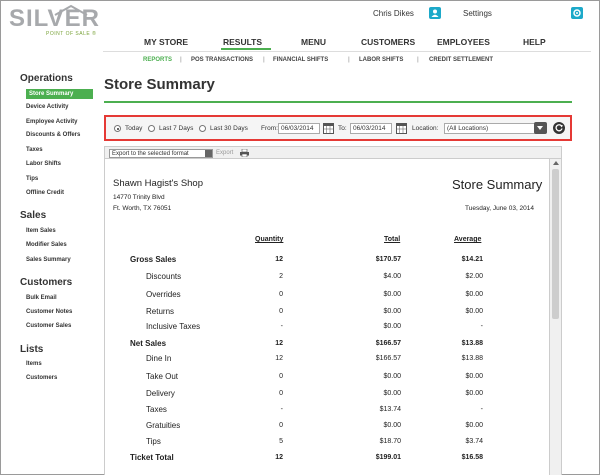 The width and height of the screenshot is (600, 475). What do you see at coordinates (222, 60) in the screenshot?
I see `subnav-pos-transactions: POS TRANSACTIONS` at bounding box center [222, 60].